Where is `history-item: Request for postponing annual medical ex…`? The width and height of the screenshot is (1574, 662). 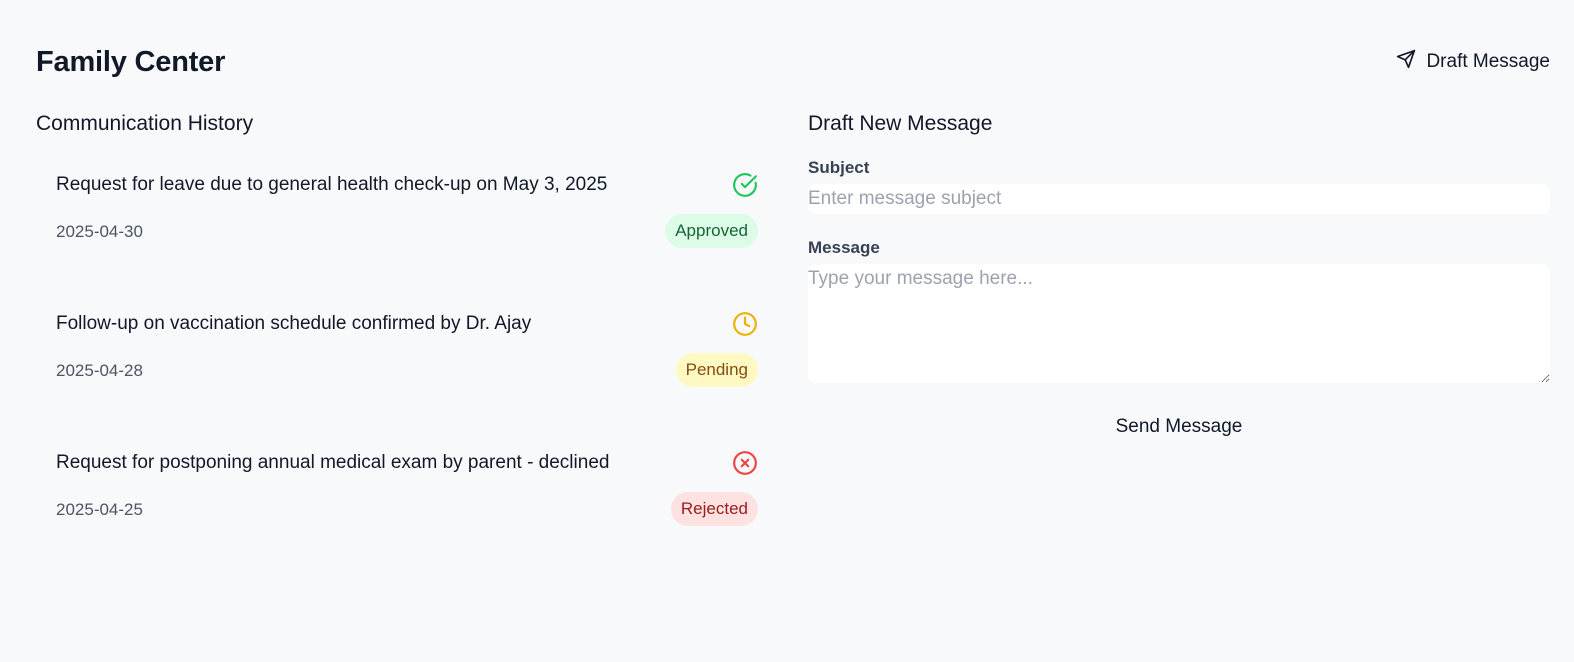
history-item: Request for postponing annual medical ex… is located at coordinates (399, 519).